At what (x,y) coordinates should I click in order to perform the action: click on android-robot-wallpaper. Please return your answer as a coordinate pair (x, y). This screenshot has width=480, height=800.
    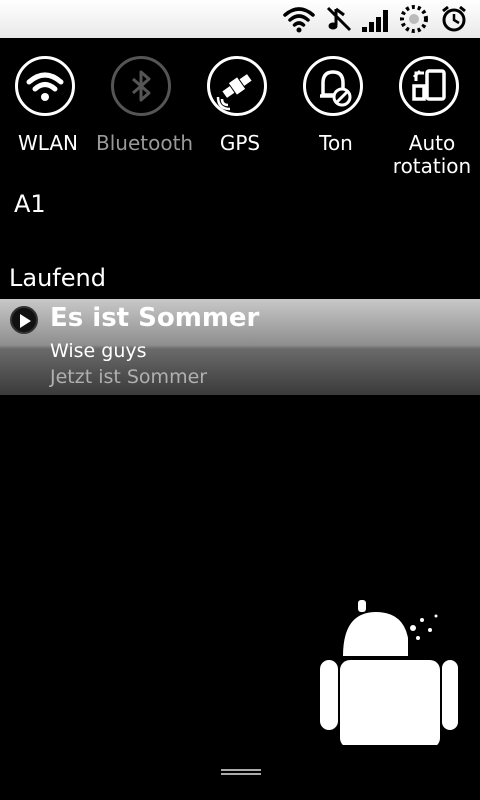
    Looking at the image, I should click on (389, 673).